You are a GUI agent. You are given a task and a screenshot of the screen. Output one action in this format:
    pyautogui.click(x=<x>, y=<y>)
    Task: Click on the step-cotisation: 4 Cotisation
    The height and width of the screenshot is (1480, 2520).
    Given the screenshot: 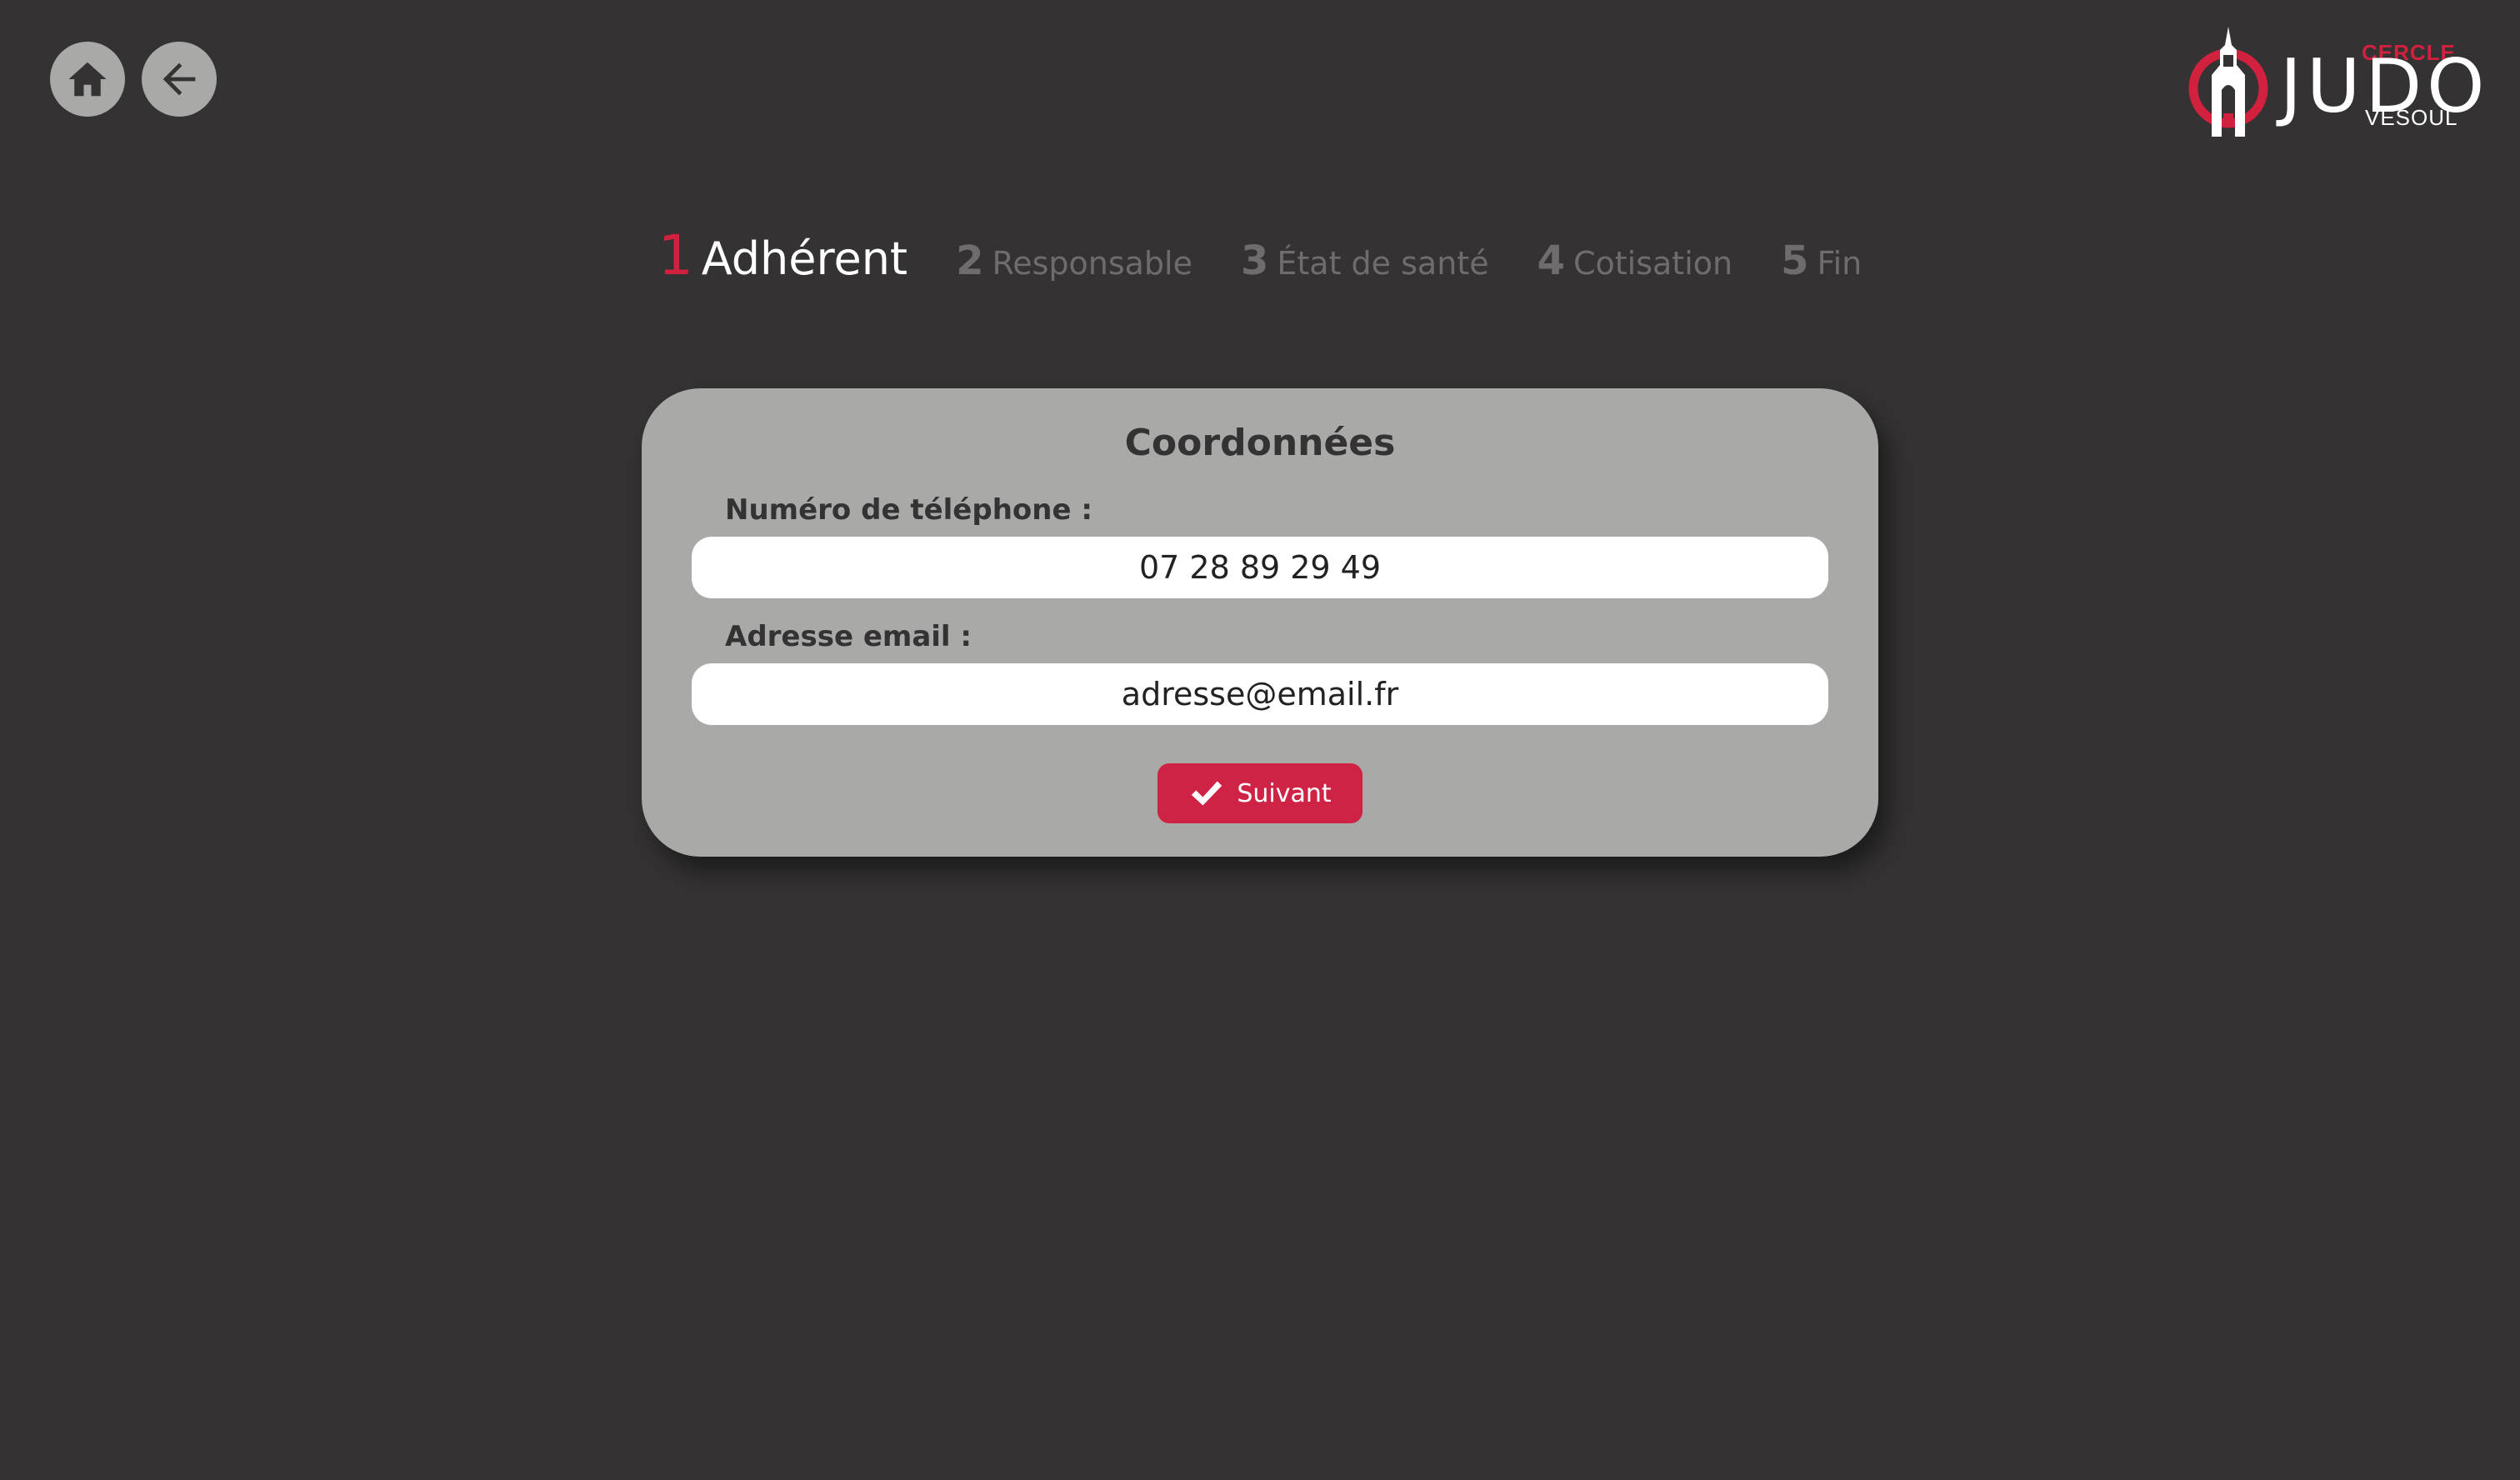 What is the action you would take?
    pyautogui.click(x=1635, y=261)
    